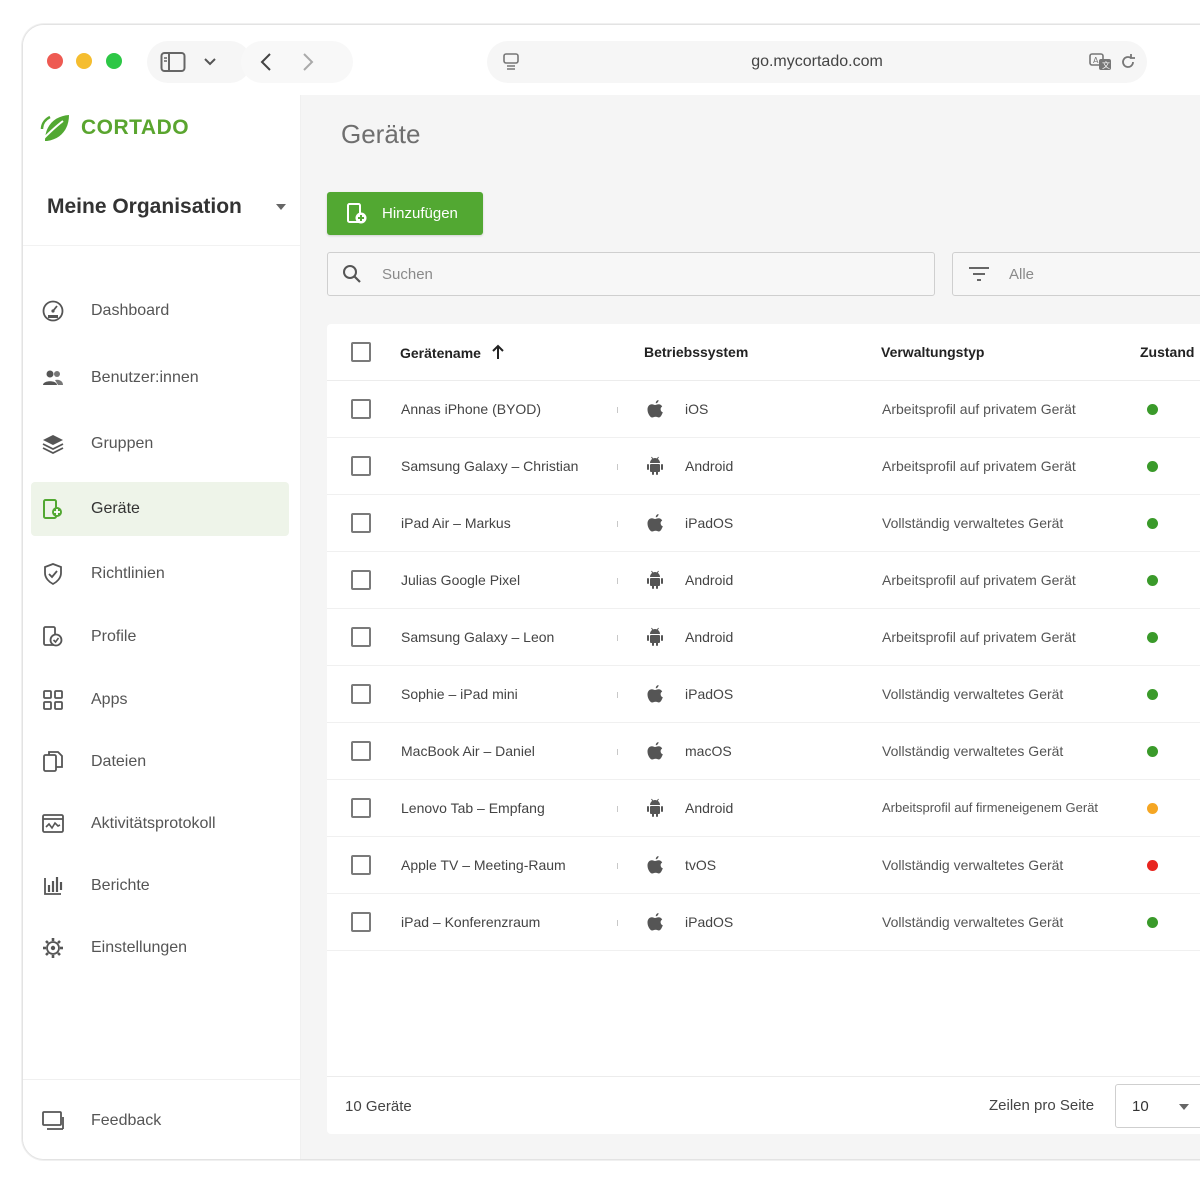 This screenshot has width=1200, height=1200. Describe the element at coordinates (55, 61) in the screenshot. I see `close-window-button` at that location.